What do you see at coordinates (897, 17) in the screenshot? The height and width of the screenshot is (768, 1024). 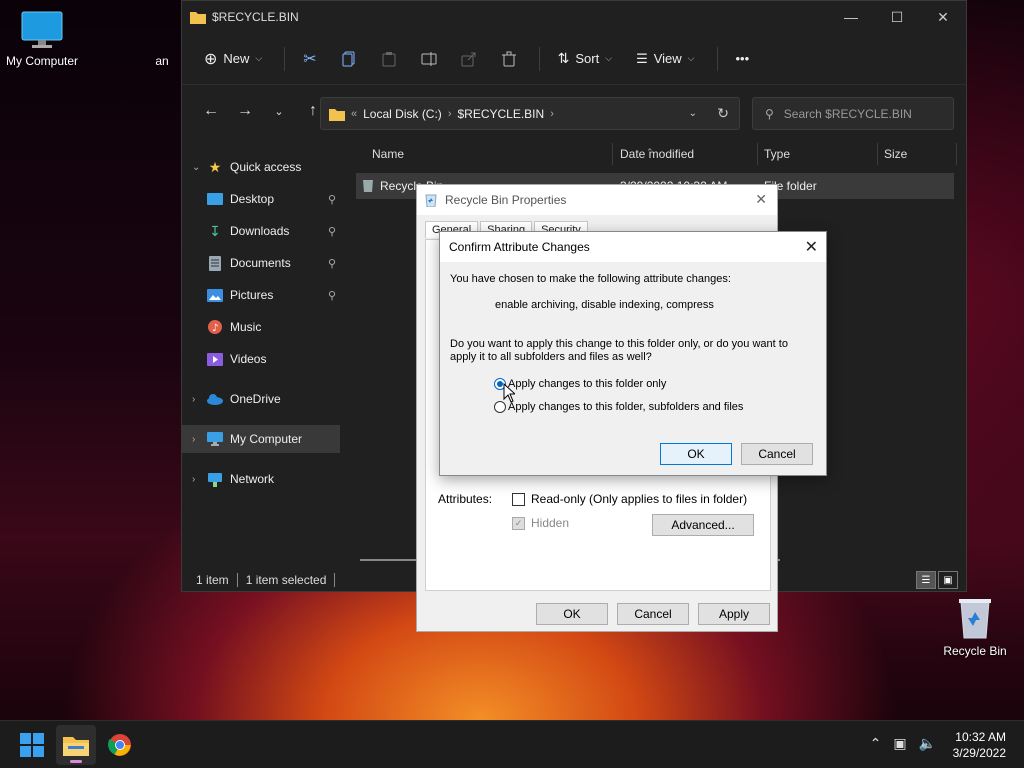 I see `maximize-button: ☐` at bounding box center [897, 17].